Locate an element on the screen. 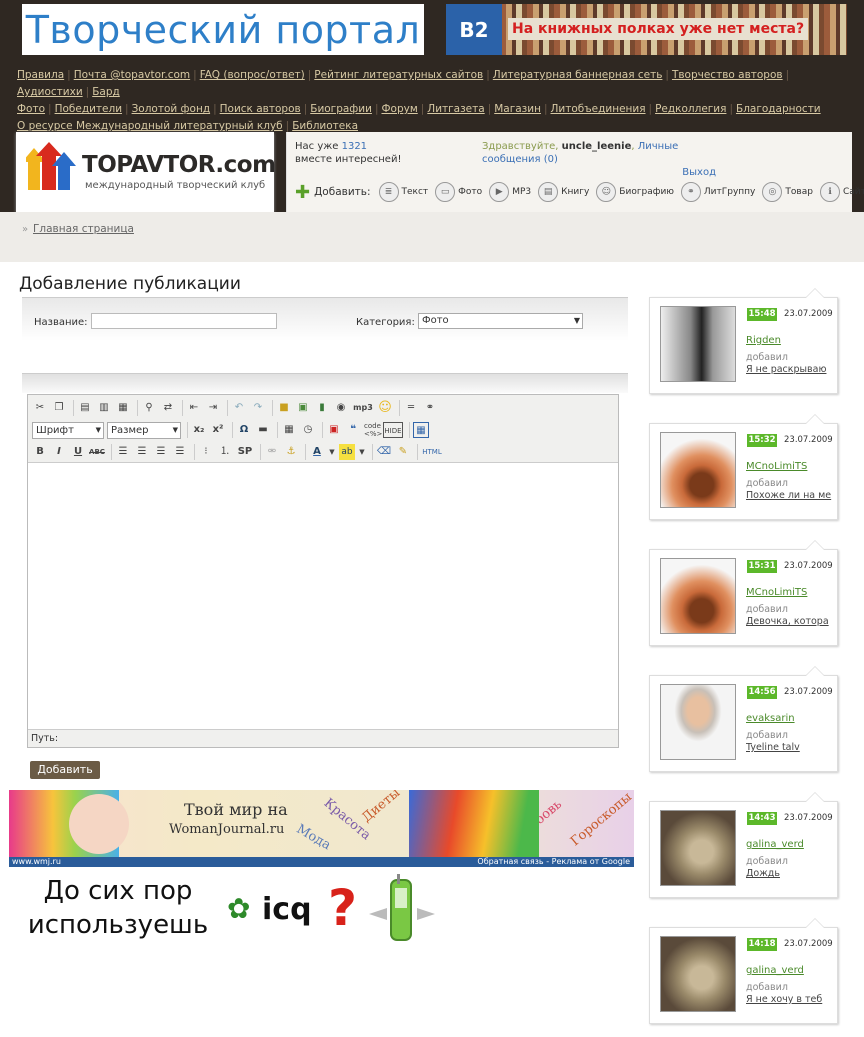 The image size is (864, 1037). nav-link: Бард is located at coordinates (106, 92).